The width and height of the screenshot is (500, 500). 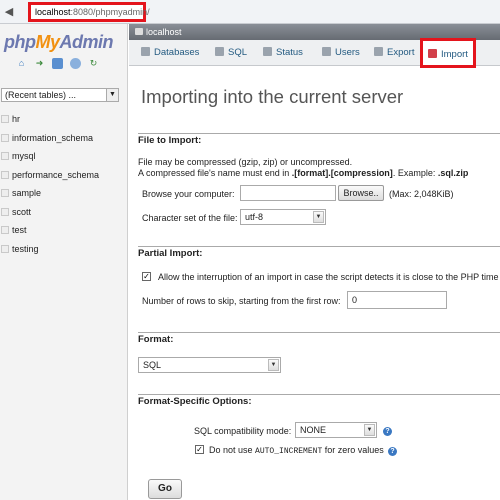 What do you see at coordinates (209, 365) in the screenshot?
I see `format-select: SQL ▼` at bounding box center [209, 365].